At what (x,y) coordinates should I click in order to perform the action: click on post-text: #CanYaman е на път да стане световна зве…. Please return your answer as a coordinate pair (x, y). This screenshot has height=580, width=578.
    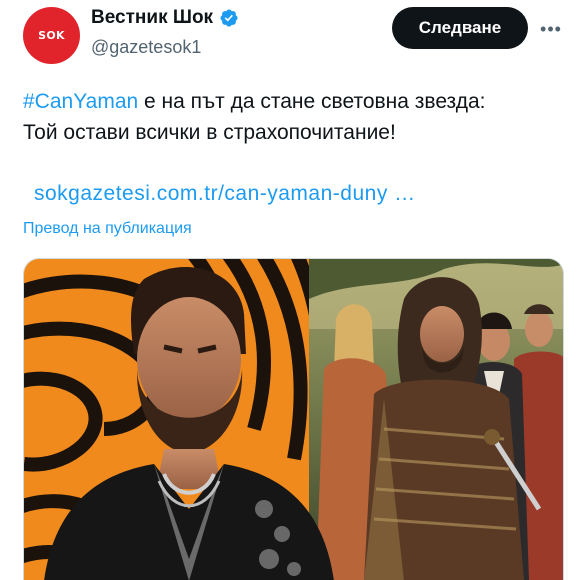
    Looking at the image, I should click on (293, 117).